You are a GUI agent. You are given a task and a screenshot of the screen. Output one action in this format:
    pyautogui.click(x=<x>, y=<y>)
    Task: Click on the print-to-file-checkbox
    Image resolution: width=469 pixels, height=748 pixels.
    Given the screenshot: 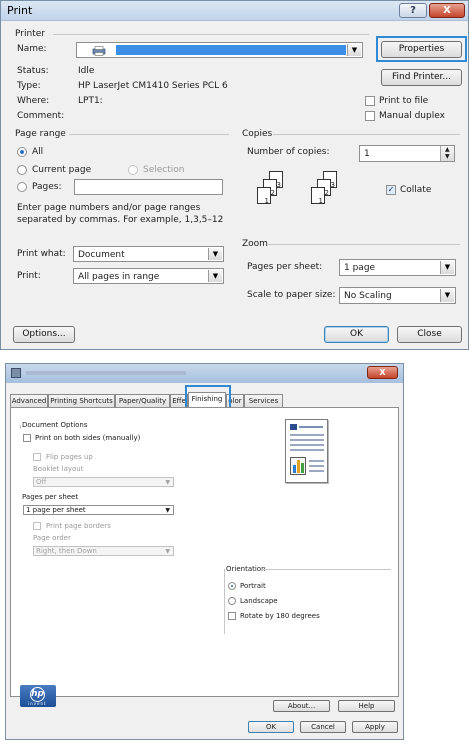 What is the action you would take?
    pyautogui.click(x=370, y=101)
    